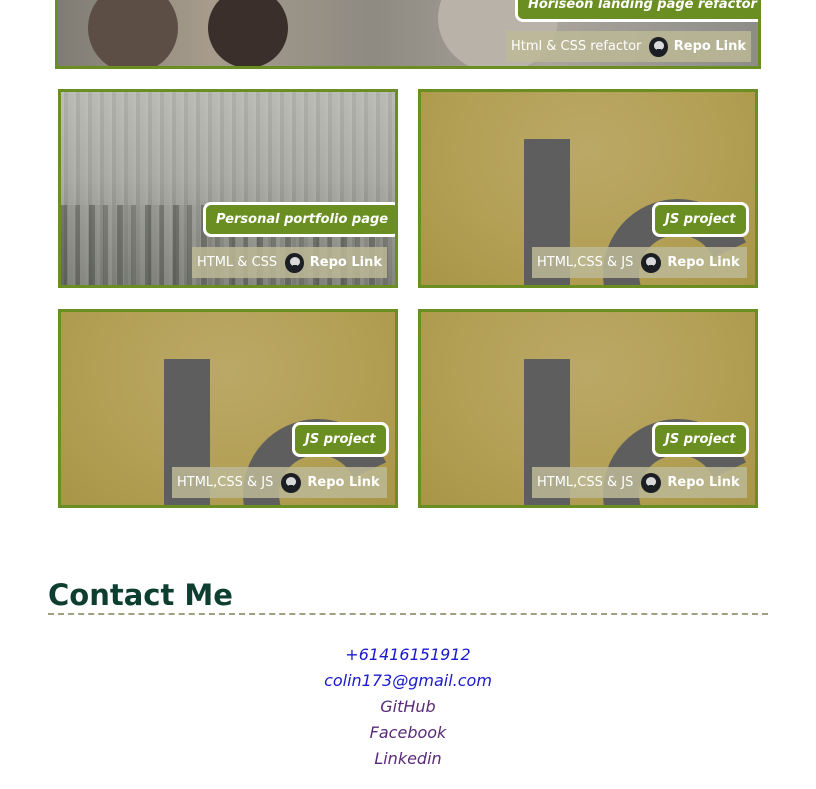 The image size is (816, 789). Describe the element at coordinates (237, 262) in the screenshot. I see `tech-label: HTML & CSS` at that location.